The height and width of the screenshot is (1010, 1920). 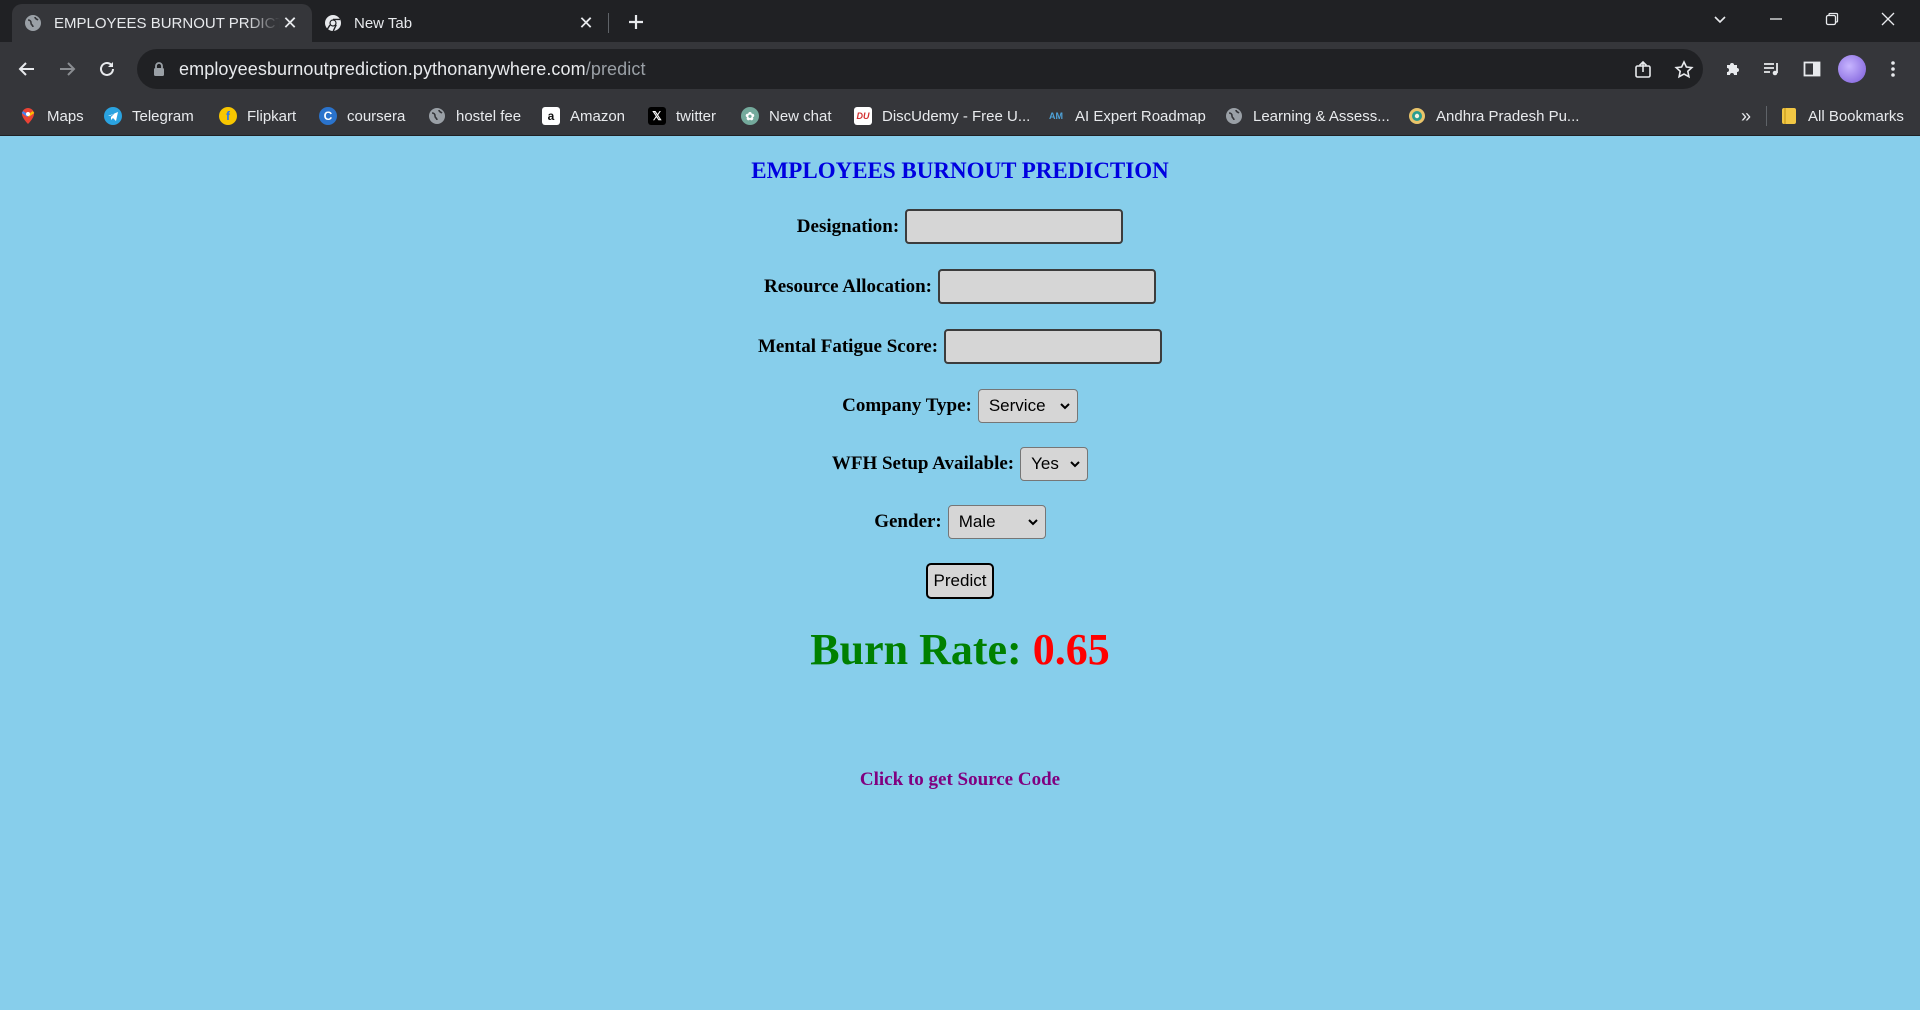 What do you see at coordinates (1720, 19) in the screenshot?
I see `tab-search-button` at bounding box center [1720, 19].